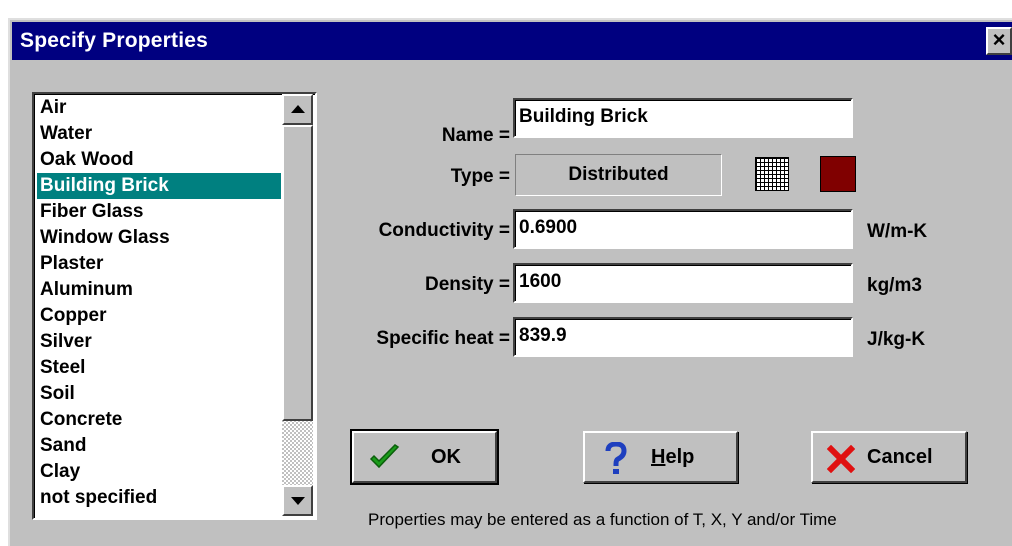 The image size is (1012, 546). I want to click on grid-pattern-icon, so click(772, 174).